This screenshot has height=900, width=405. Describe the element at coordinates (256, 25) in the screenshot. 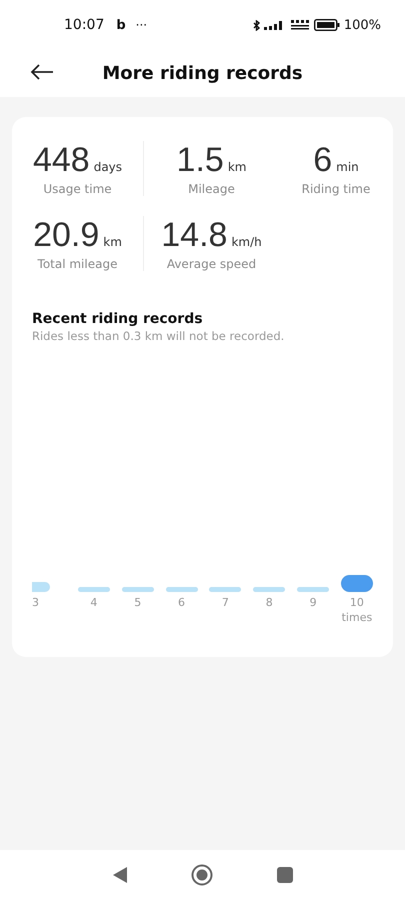

I see `bluetooth-icon` at that location.